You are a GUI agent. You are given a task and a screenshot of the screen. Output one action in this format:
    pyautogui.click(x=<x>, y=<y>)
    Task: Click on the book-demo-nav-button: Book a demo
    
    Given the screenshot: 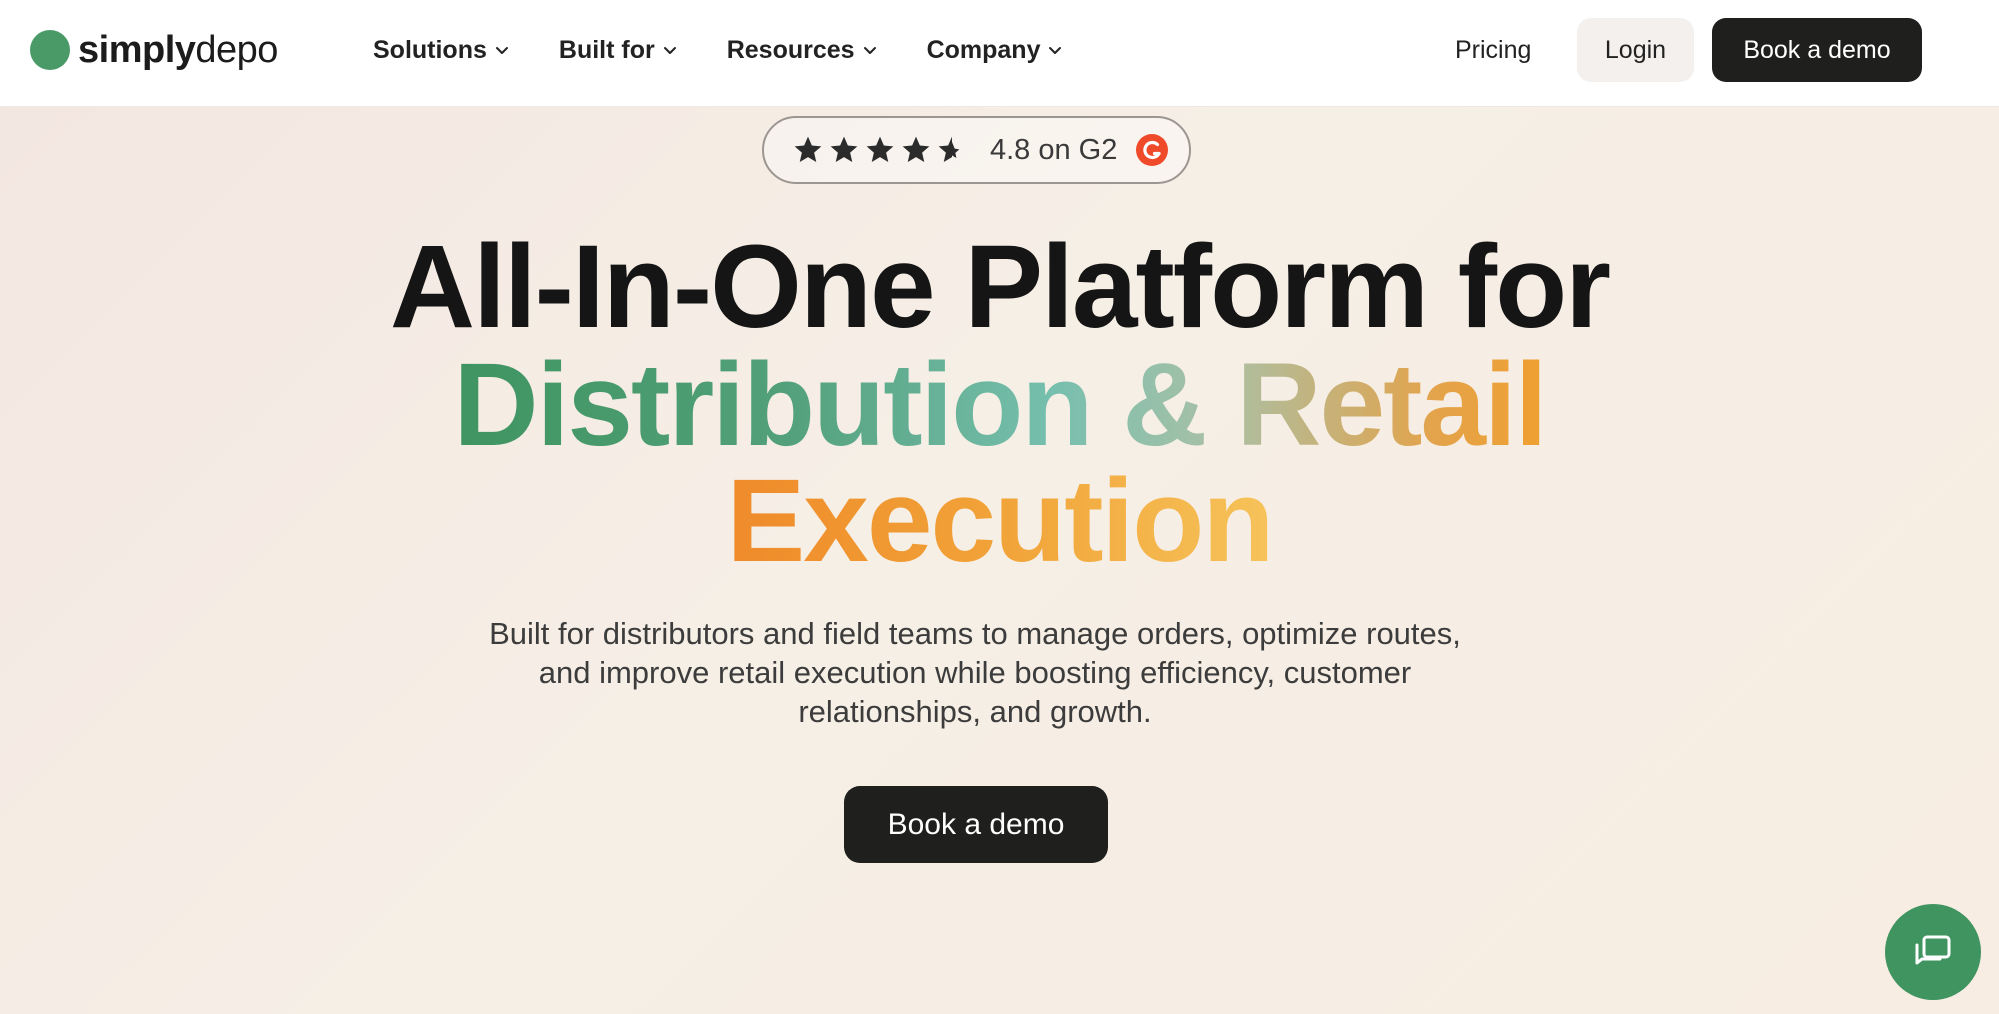 What is the action you would take?
    pyautogui.click(x=1817, y=50)
    